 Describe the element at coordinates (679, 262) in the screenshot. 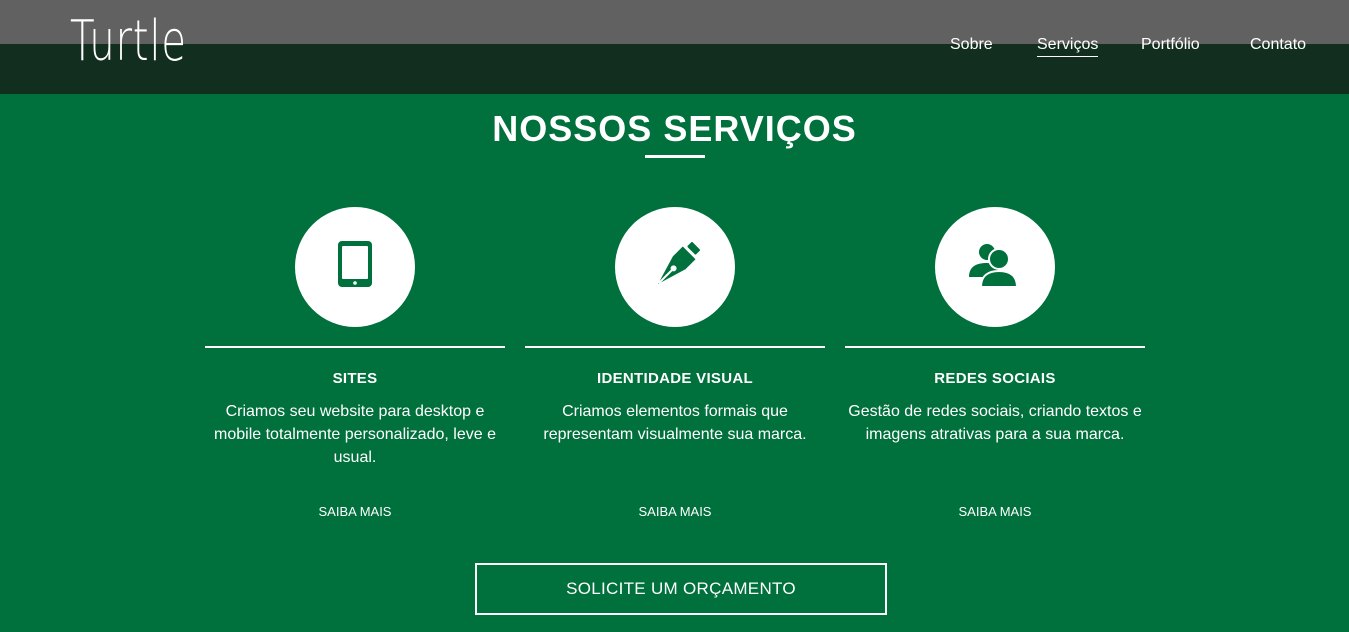

I see `pen-nib-icon` at that location.